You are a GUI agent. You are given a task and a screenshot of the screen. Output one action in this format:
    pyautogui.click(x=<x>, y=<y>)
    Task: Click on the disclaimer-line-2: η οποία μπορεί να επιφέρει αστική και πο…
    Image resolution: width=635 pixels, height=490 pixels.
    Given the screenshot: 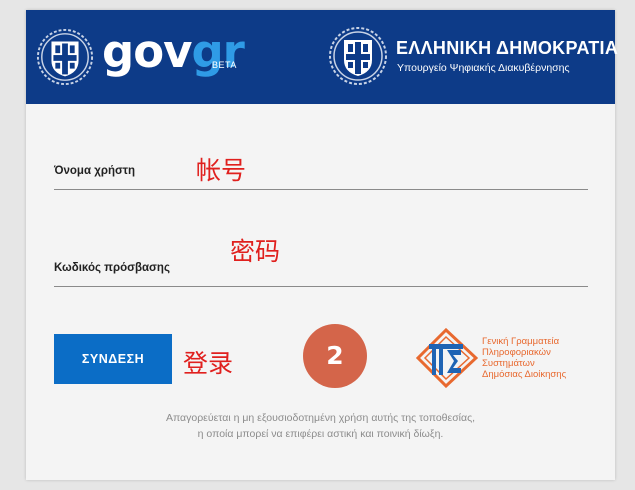 What is the action you would take?
    pyautogui.click(x=320, y=434)
    